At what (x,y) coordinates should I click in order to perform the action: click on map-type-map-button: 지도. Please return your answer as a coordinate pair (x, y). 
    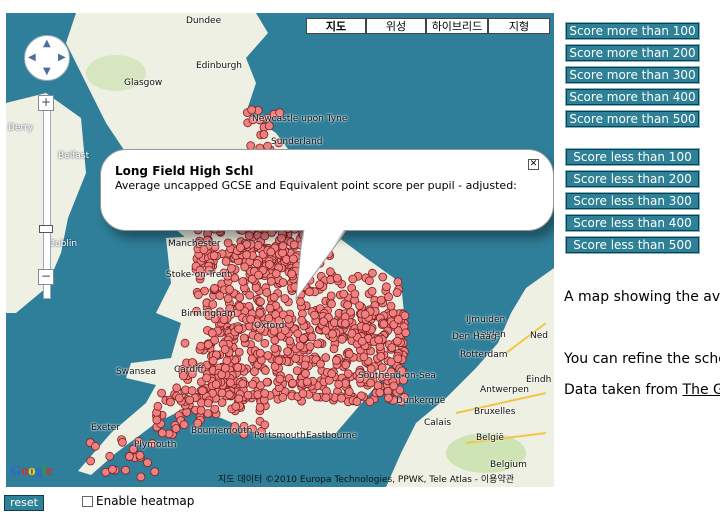
    Looking at the image, I should click on (336, 26).